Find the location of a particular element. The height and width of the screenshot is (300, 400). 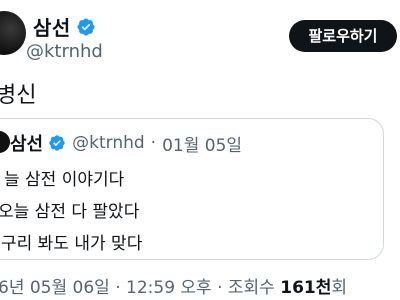

quoted-author-handle: @ktrnhd is located at coordinates (108, 143).